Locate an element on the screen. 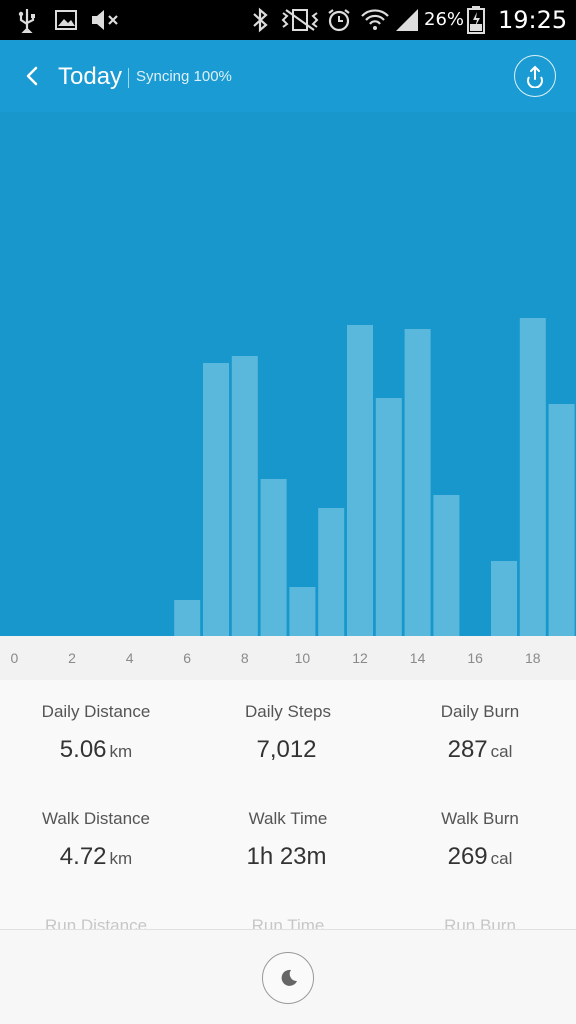 This screenshot has height=1024, width=576. stat-daily-burn: Daily Burn 287 cal is located at coordinates (480, 733).